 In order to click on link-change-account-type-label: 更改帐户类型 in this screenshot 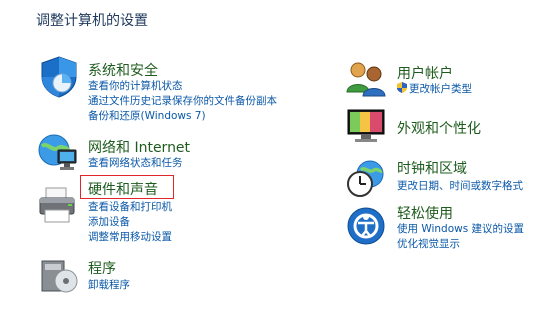, I will do `click(440, 89)`.